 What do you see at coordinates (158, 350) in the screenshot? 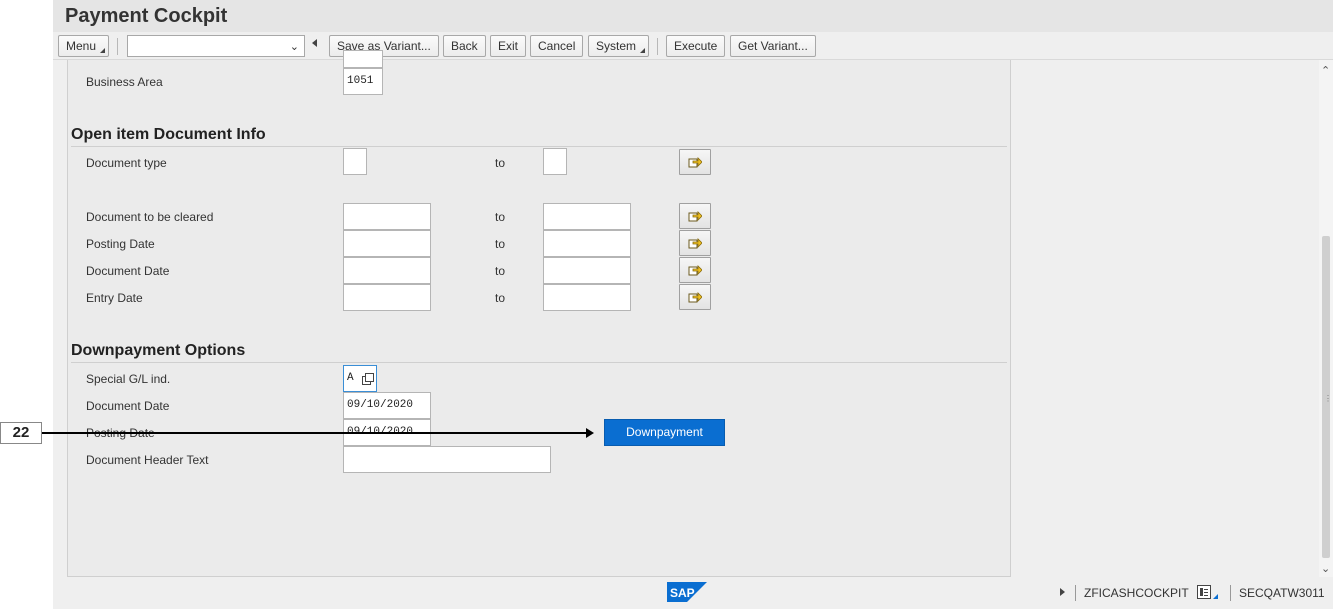
I see `downpayment-section-title: Downpayment Options` at bounding box center [158, 350].